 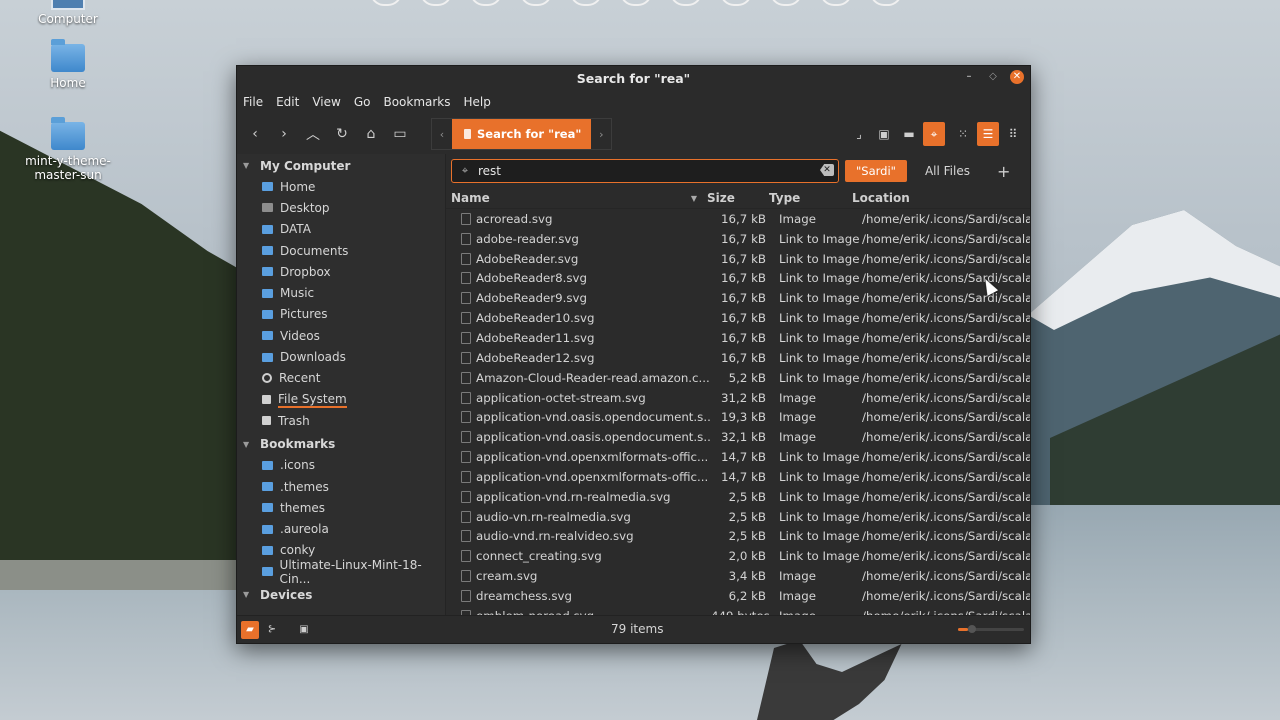 What do you see at coordinates (735, 198) in the screenshot?
I see `column-header-size: Size` at bounding box center [735, 198].